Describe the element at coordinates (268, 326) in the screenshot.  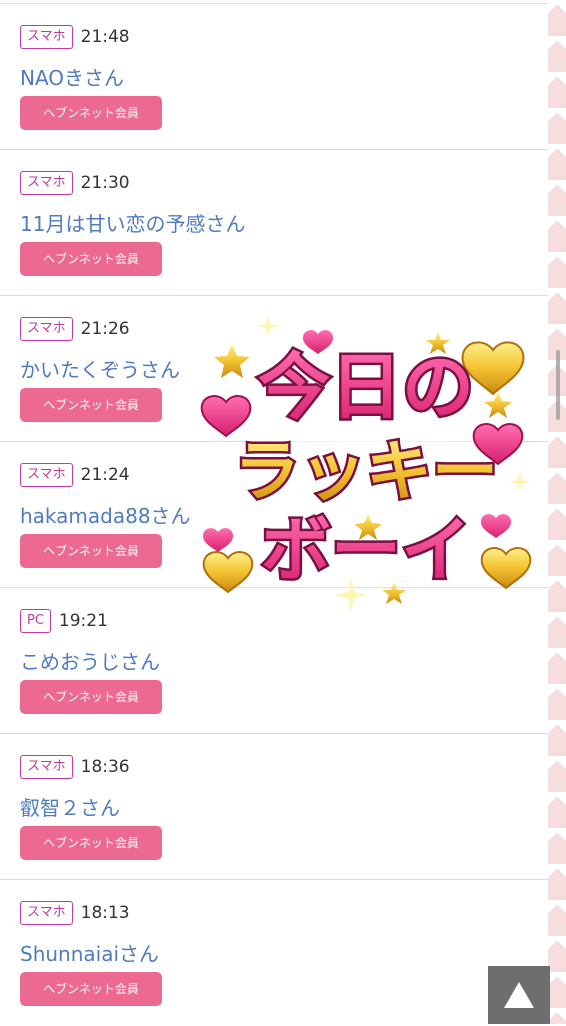
I see `sparkle-icon` at that location.